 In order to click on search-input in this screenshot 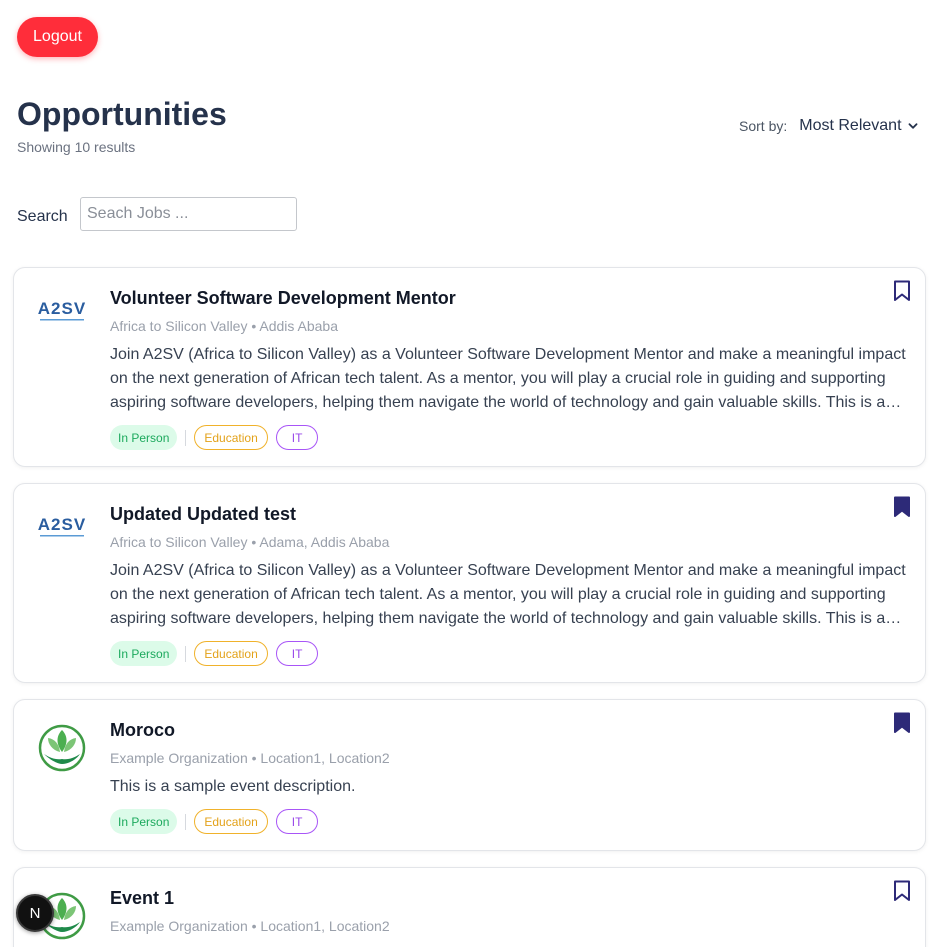, I will do `click(188, 214)`.